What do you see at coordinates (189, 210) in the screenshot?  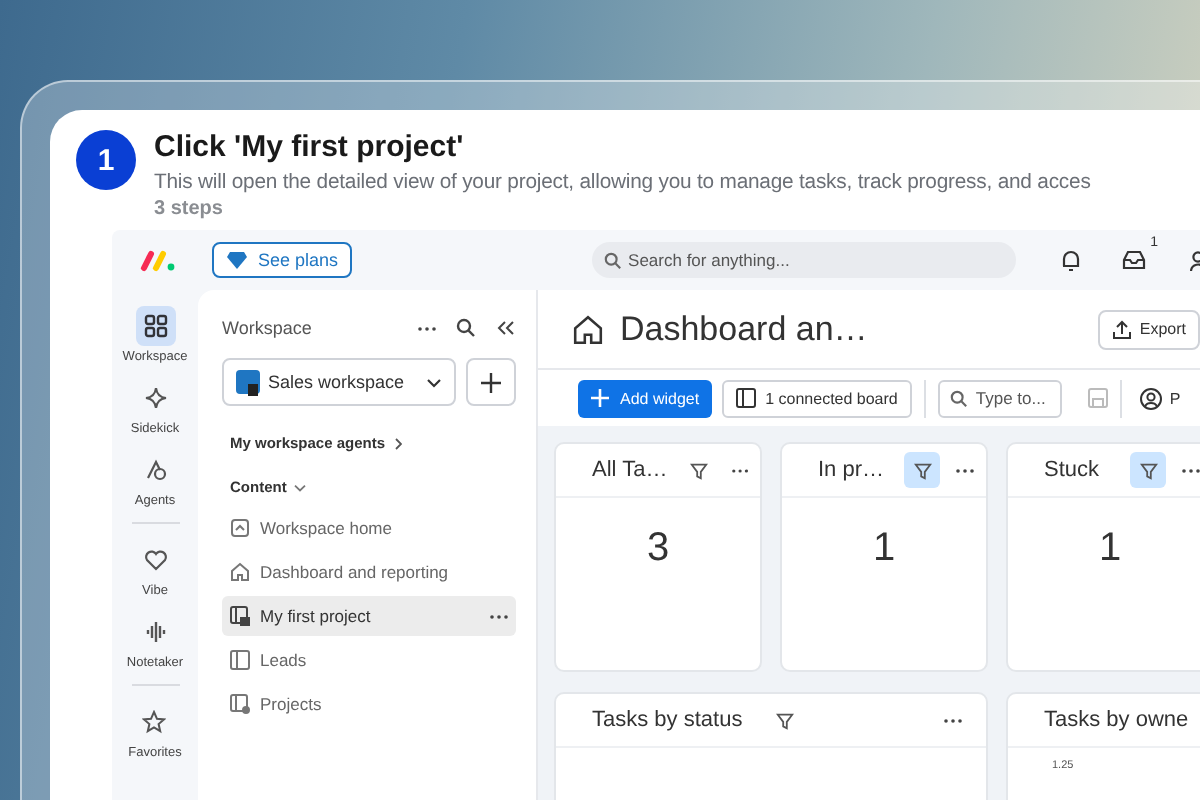 I see `step-count: 3 steps` at bounding box center [189, 210].